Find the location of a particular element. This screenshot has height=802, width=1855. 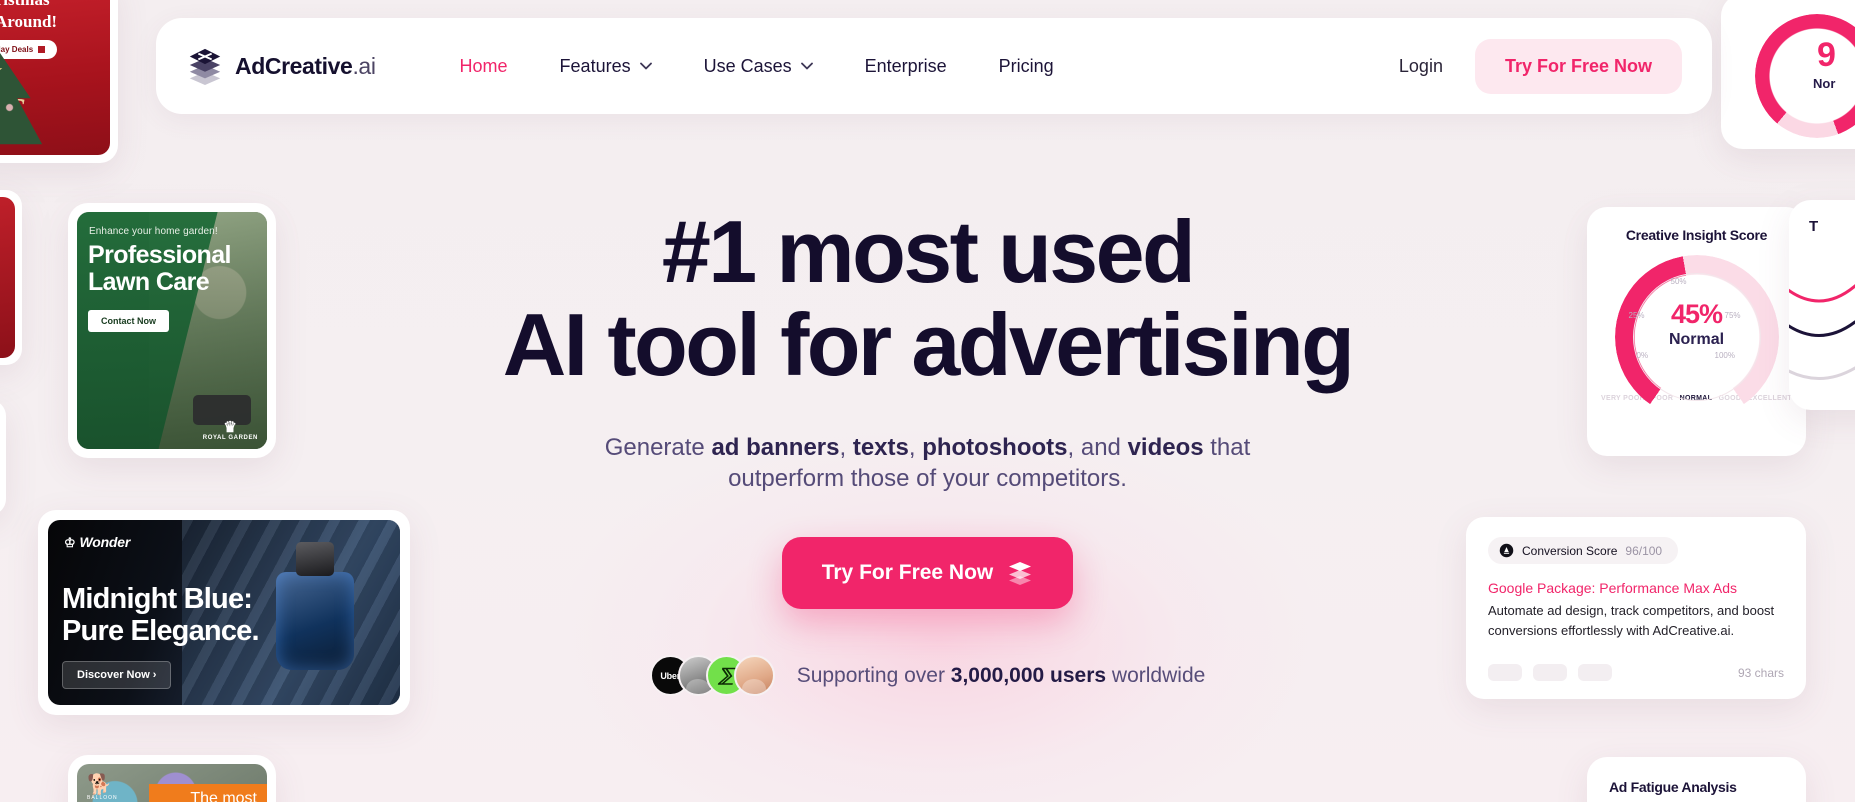

brand-tld: .ai is located at coordinates (364, 65).